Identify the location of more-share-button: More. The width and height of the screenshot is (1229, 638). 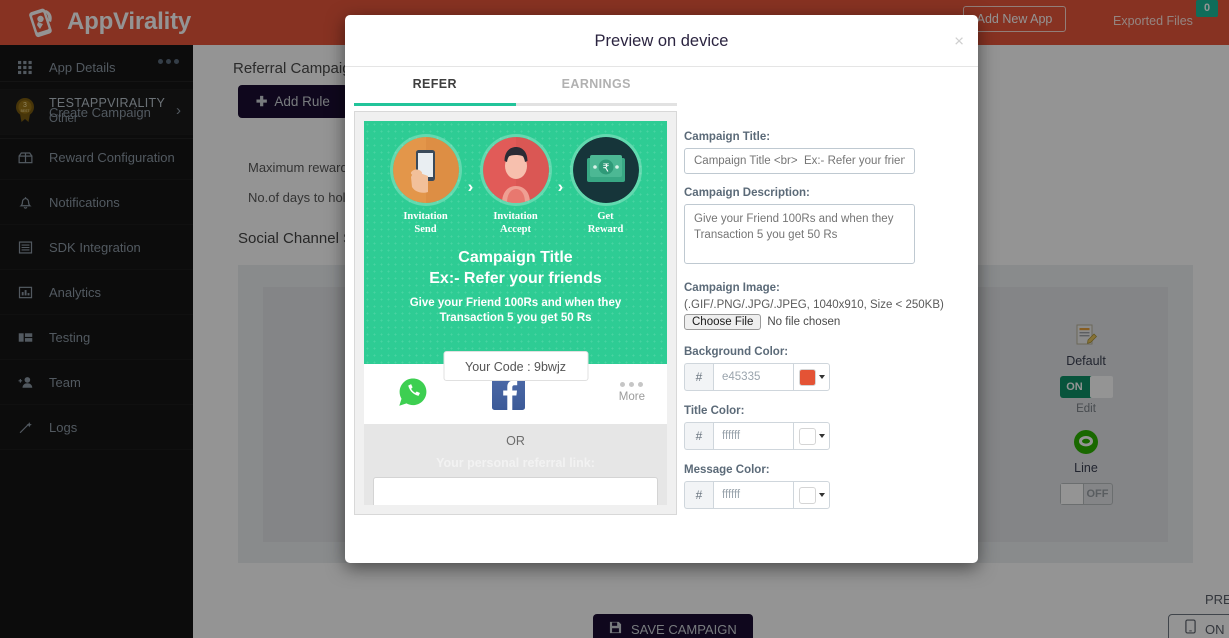
(632, 393).